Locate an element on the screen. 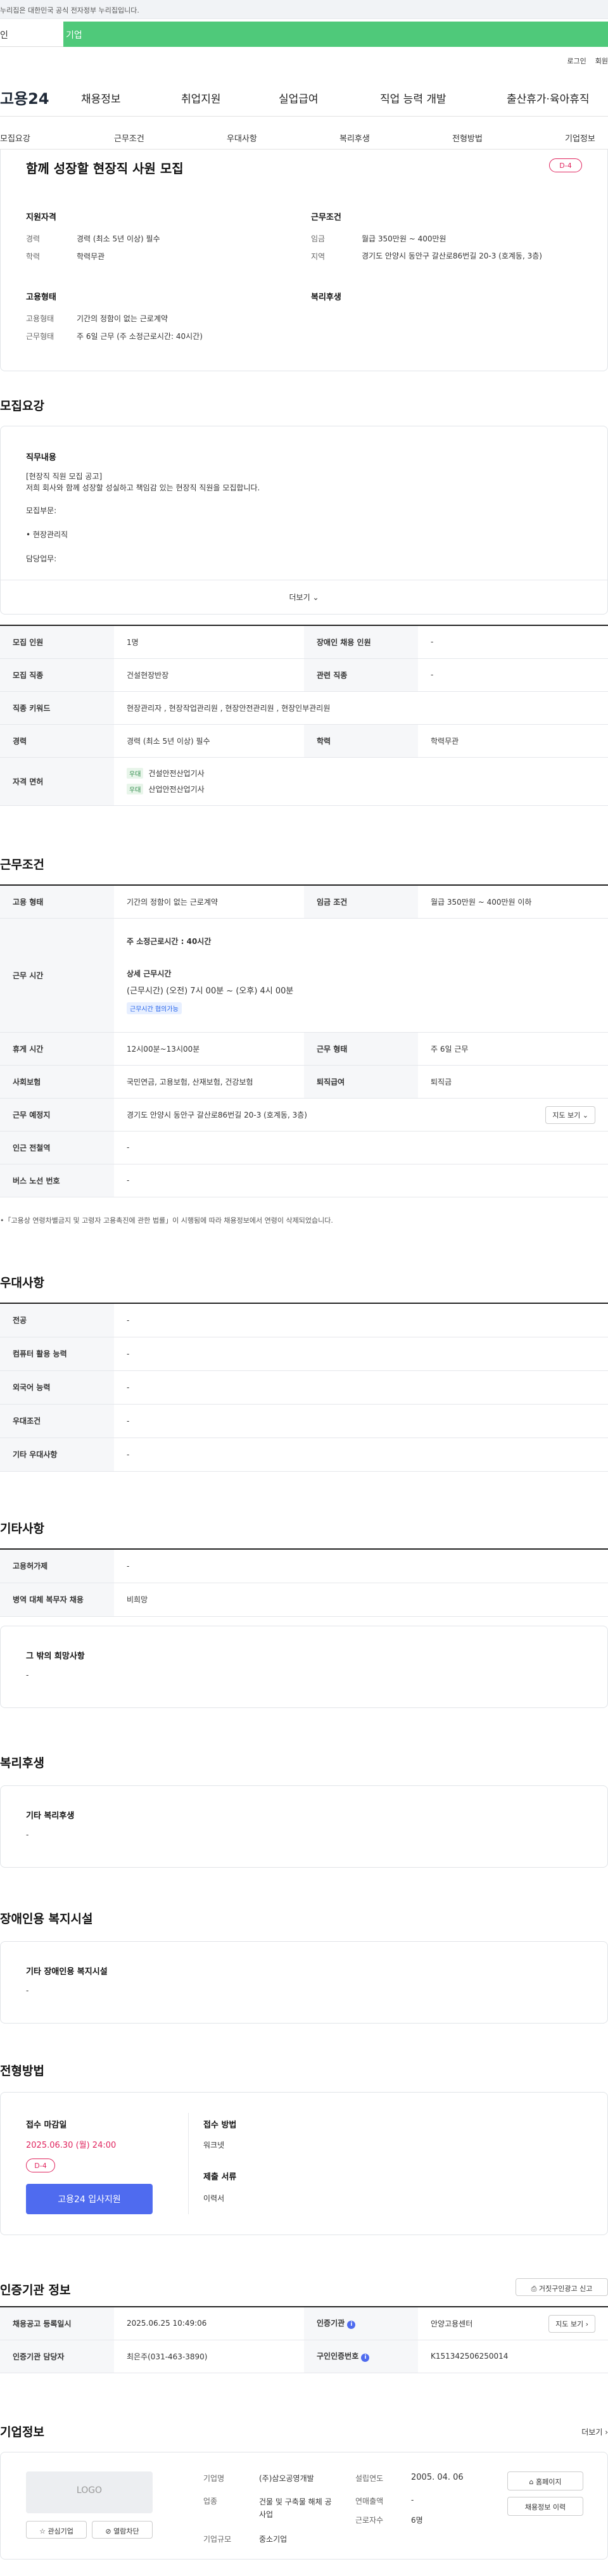 This screenshot has height=2576, width=608. tab-company: 기업 is located at coordinates (335, 34).